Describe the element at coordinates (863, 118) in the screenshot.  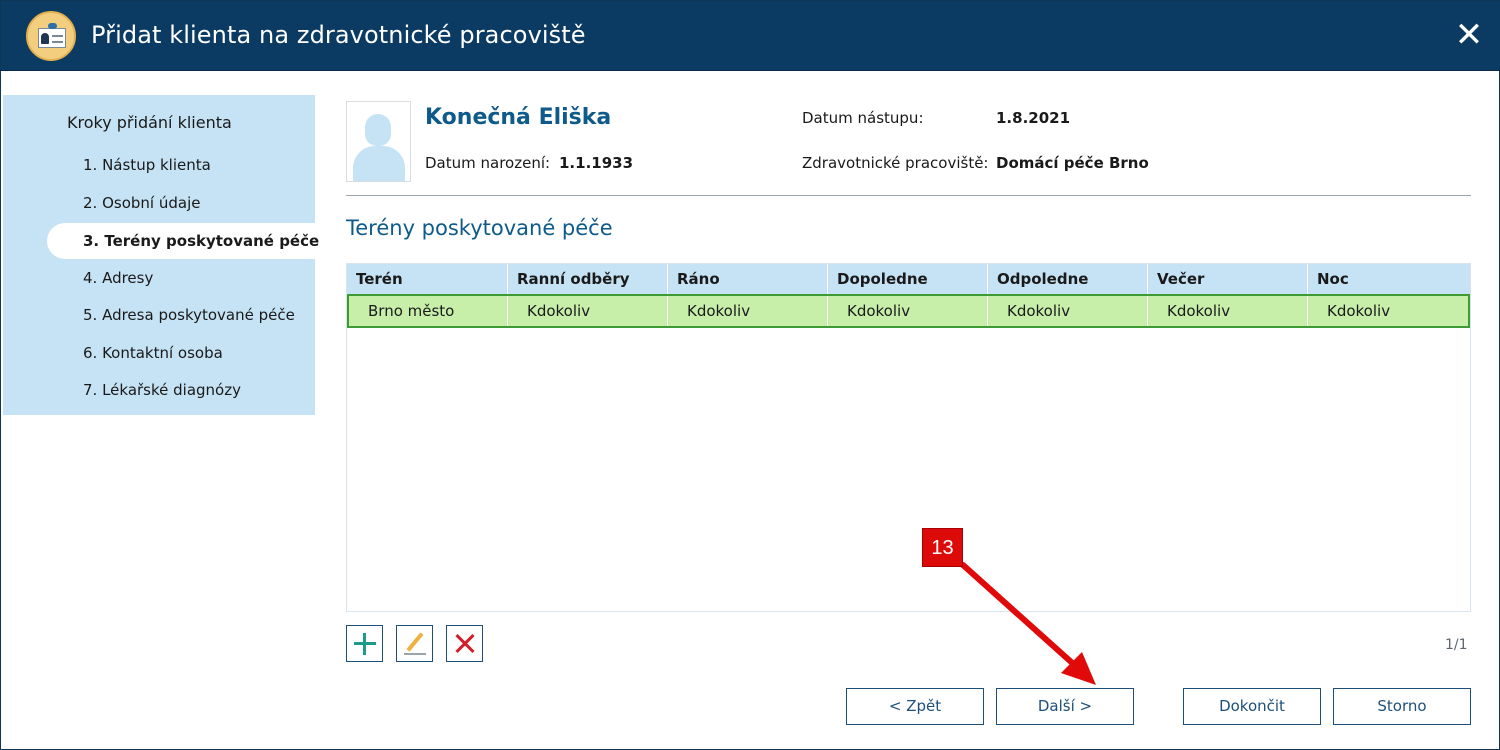
I see `start-date-label: Datum nástupu:` at that location.